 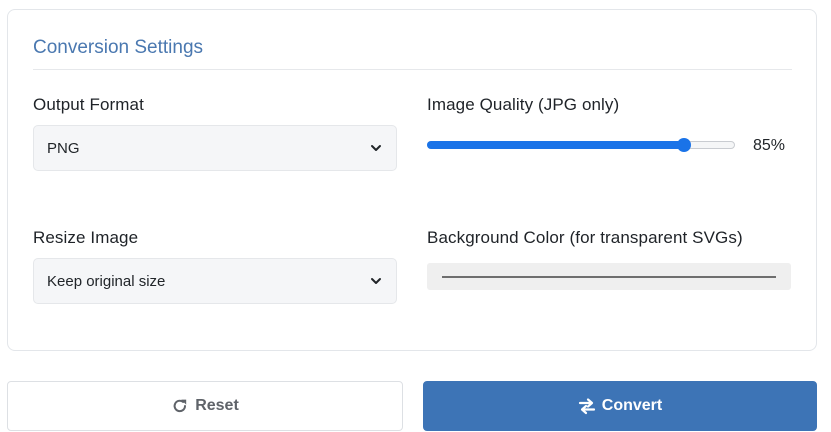 What do you see at coordinates (555, 145) in the screenshot?
I see `slider-fill` at bounding box center [555, 145].